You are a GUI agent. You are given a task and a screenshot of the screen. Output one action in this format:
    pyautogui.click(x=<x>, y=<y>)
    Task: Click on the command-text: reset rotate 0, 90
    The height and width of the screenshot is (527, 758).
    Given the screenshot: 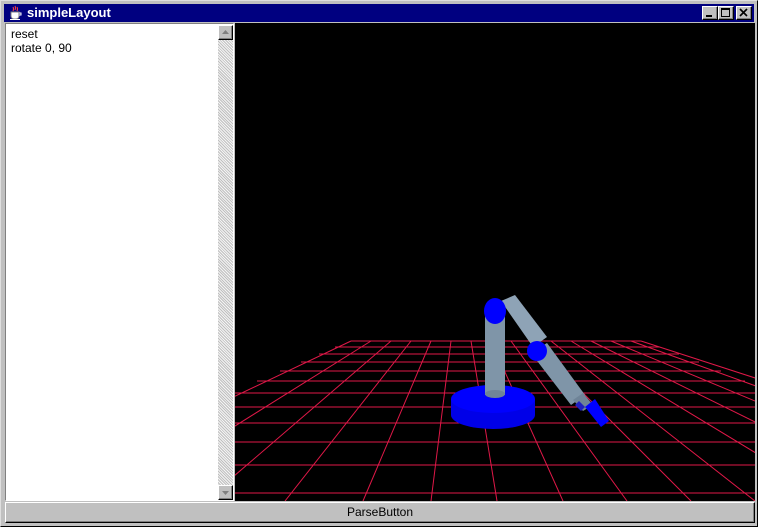 What is the action you would take?
    pyautogui.click(x=111, y=41)
    